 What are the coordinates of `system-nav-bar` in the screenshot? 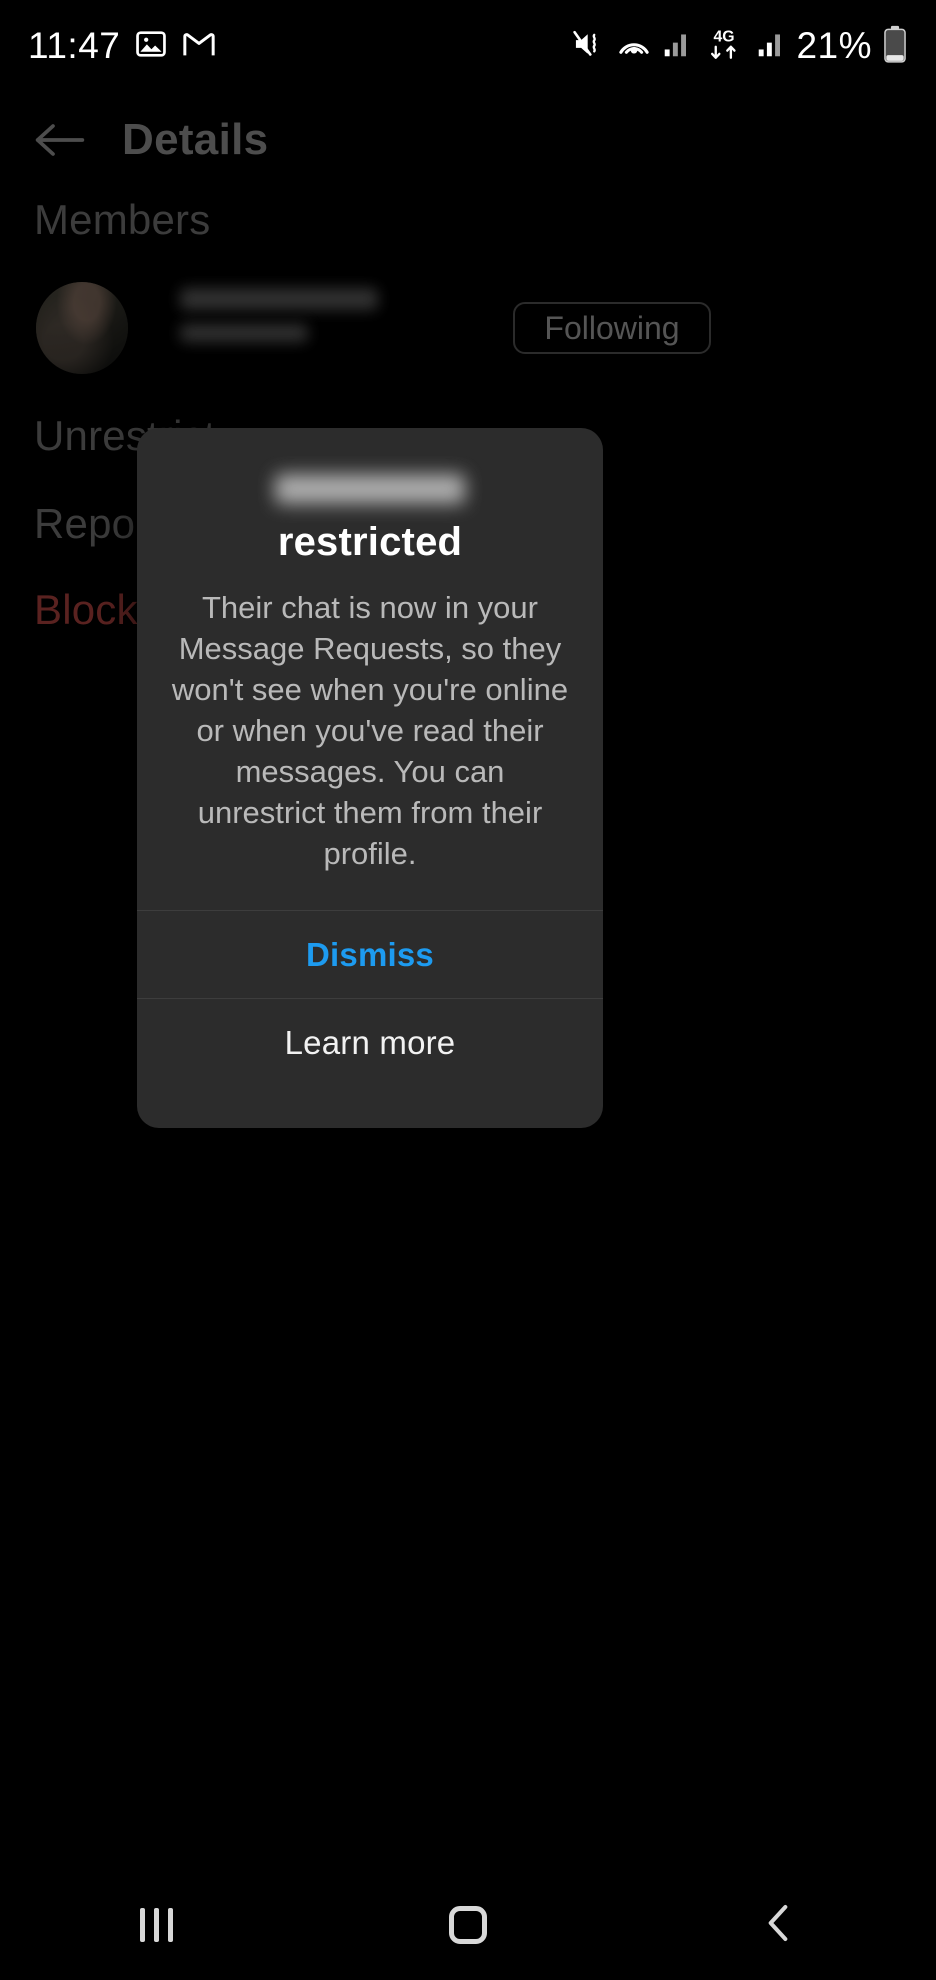 It's located at (468, 1925).